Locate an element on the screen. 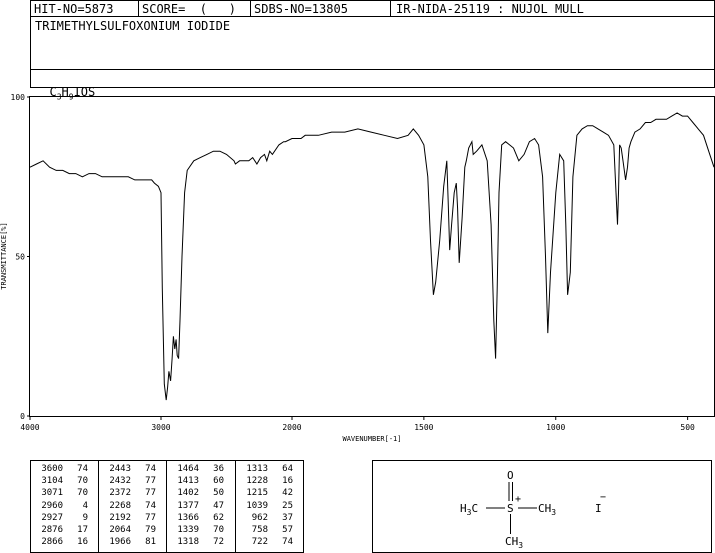 This screenshot has height=553, width=715. left-methyl-h: H is located at coordinates (463, 508).